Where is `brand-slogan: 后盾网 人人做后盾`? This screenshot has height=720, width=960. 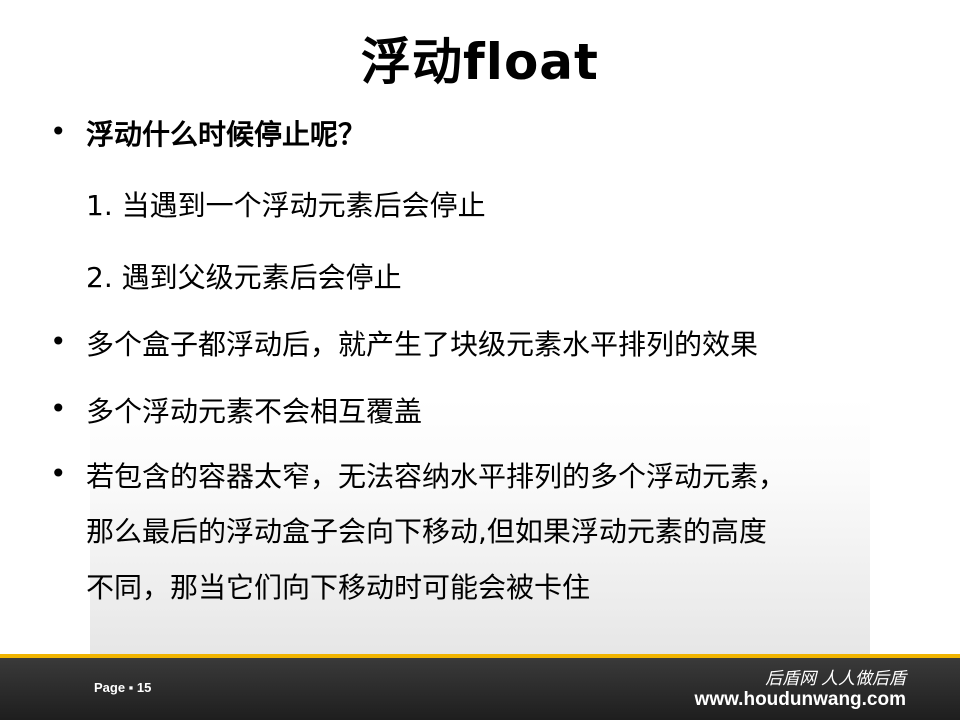
brand-slogan: 后盾网 人人做后盾 is located at coordinates (835, 678).